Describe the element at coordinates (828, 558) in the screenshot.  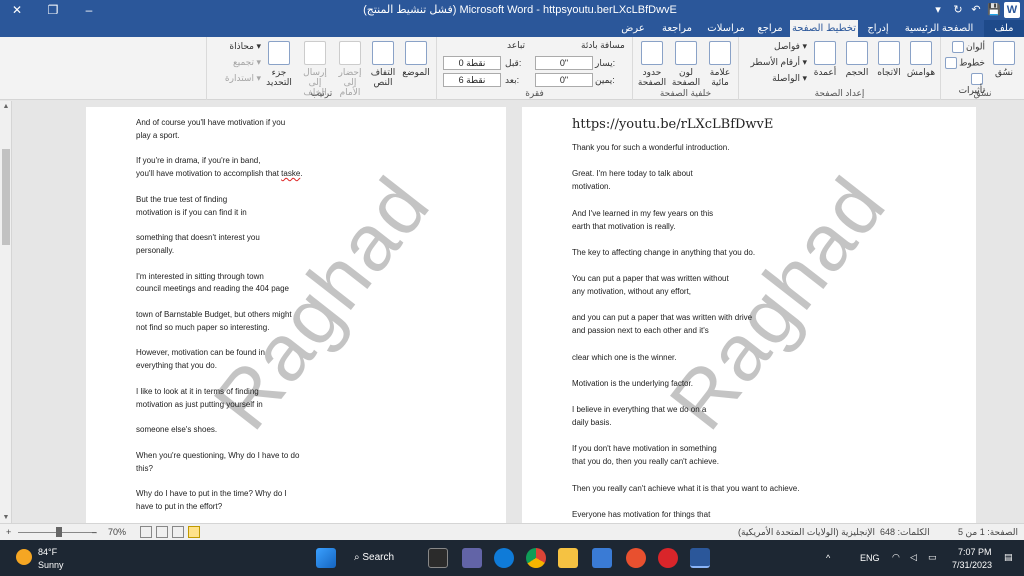
I see `show-hidden-icons: ^` at that location.